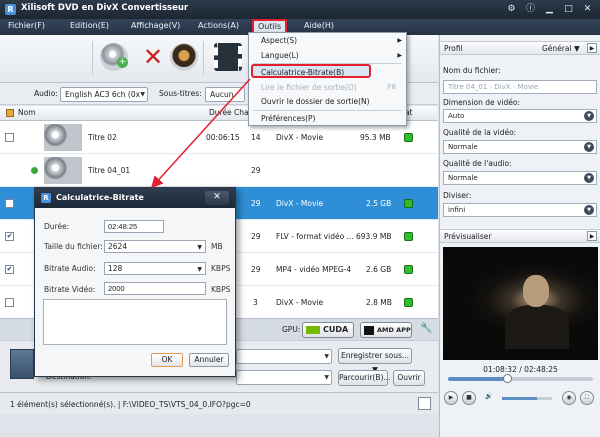 The image size is (600, 437). What do you see at coordinates (319, 25) in the screenshot?
I see `menu-aide: Aide(H)` at bounding box center [319, 25].